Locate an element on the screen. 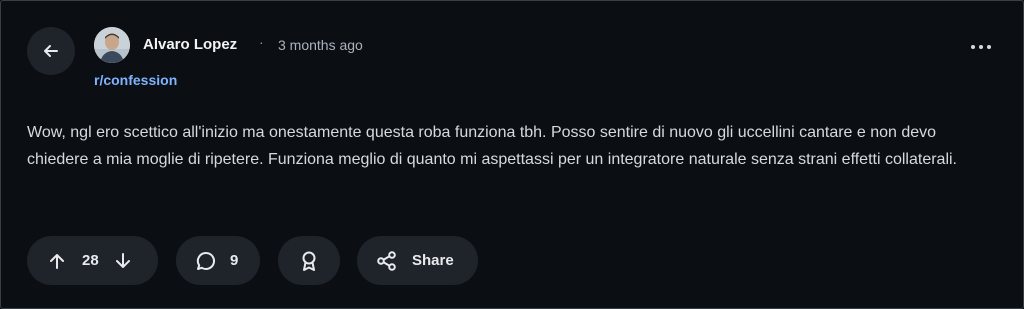 The height and width of the screenshot is (309, 1024). arrow-left-icon is located at coordinates (51, 51).